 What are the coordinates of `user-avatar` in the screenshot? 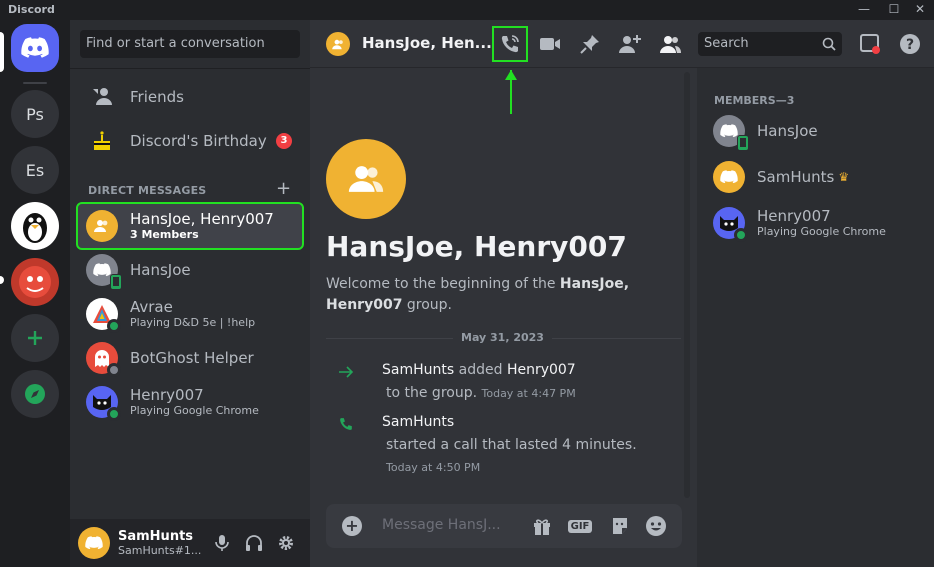 It's located at (94, 543).